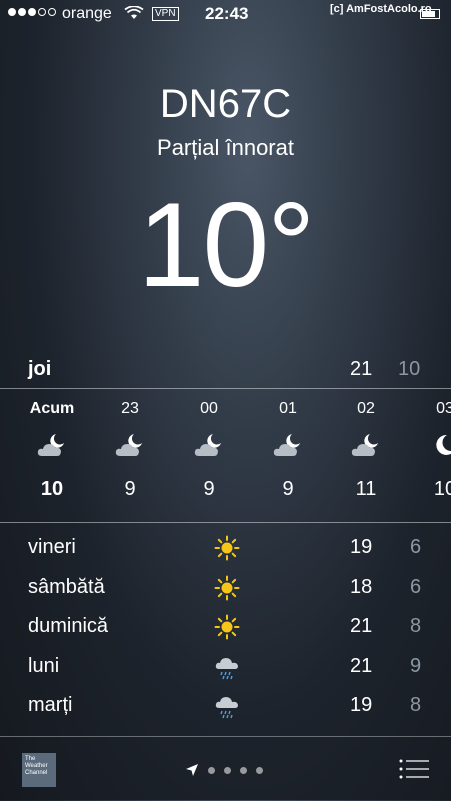 The image size is (451, 801). I want to click on hourly-item: 02 11, so click(366, 445).